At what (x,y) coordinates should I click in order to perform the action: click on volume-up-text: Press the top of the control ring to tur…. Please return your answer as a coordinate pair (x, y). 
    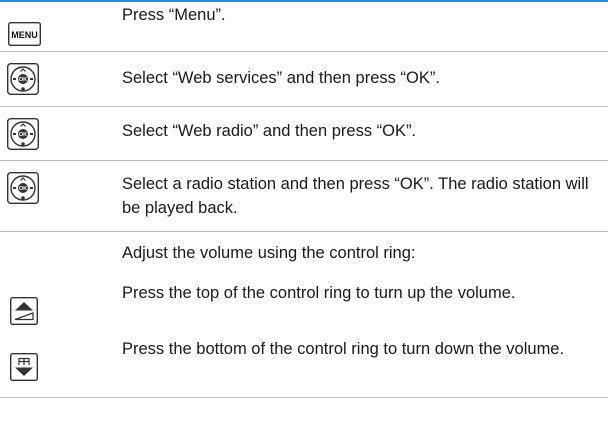
    Looking at the image, I should click on (319, 293).